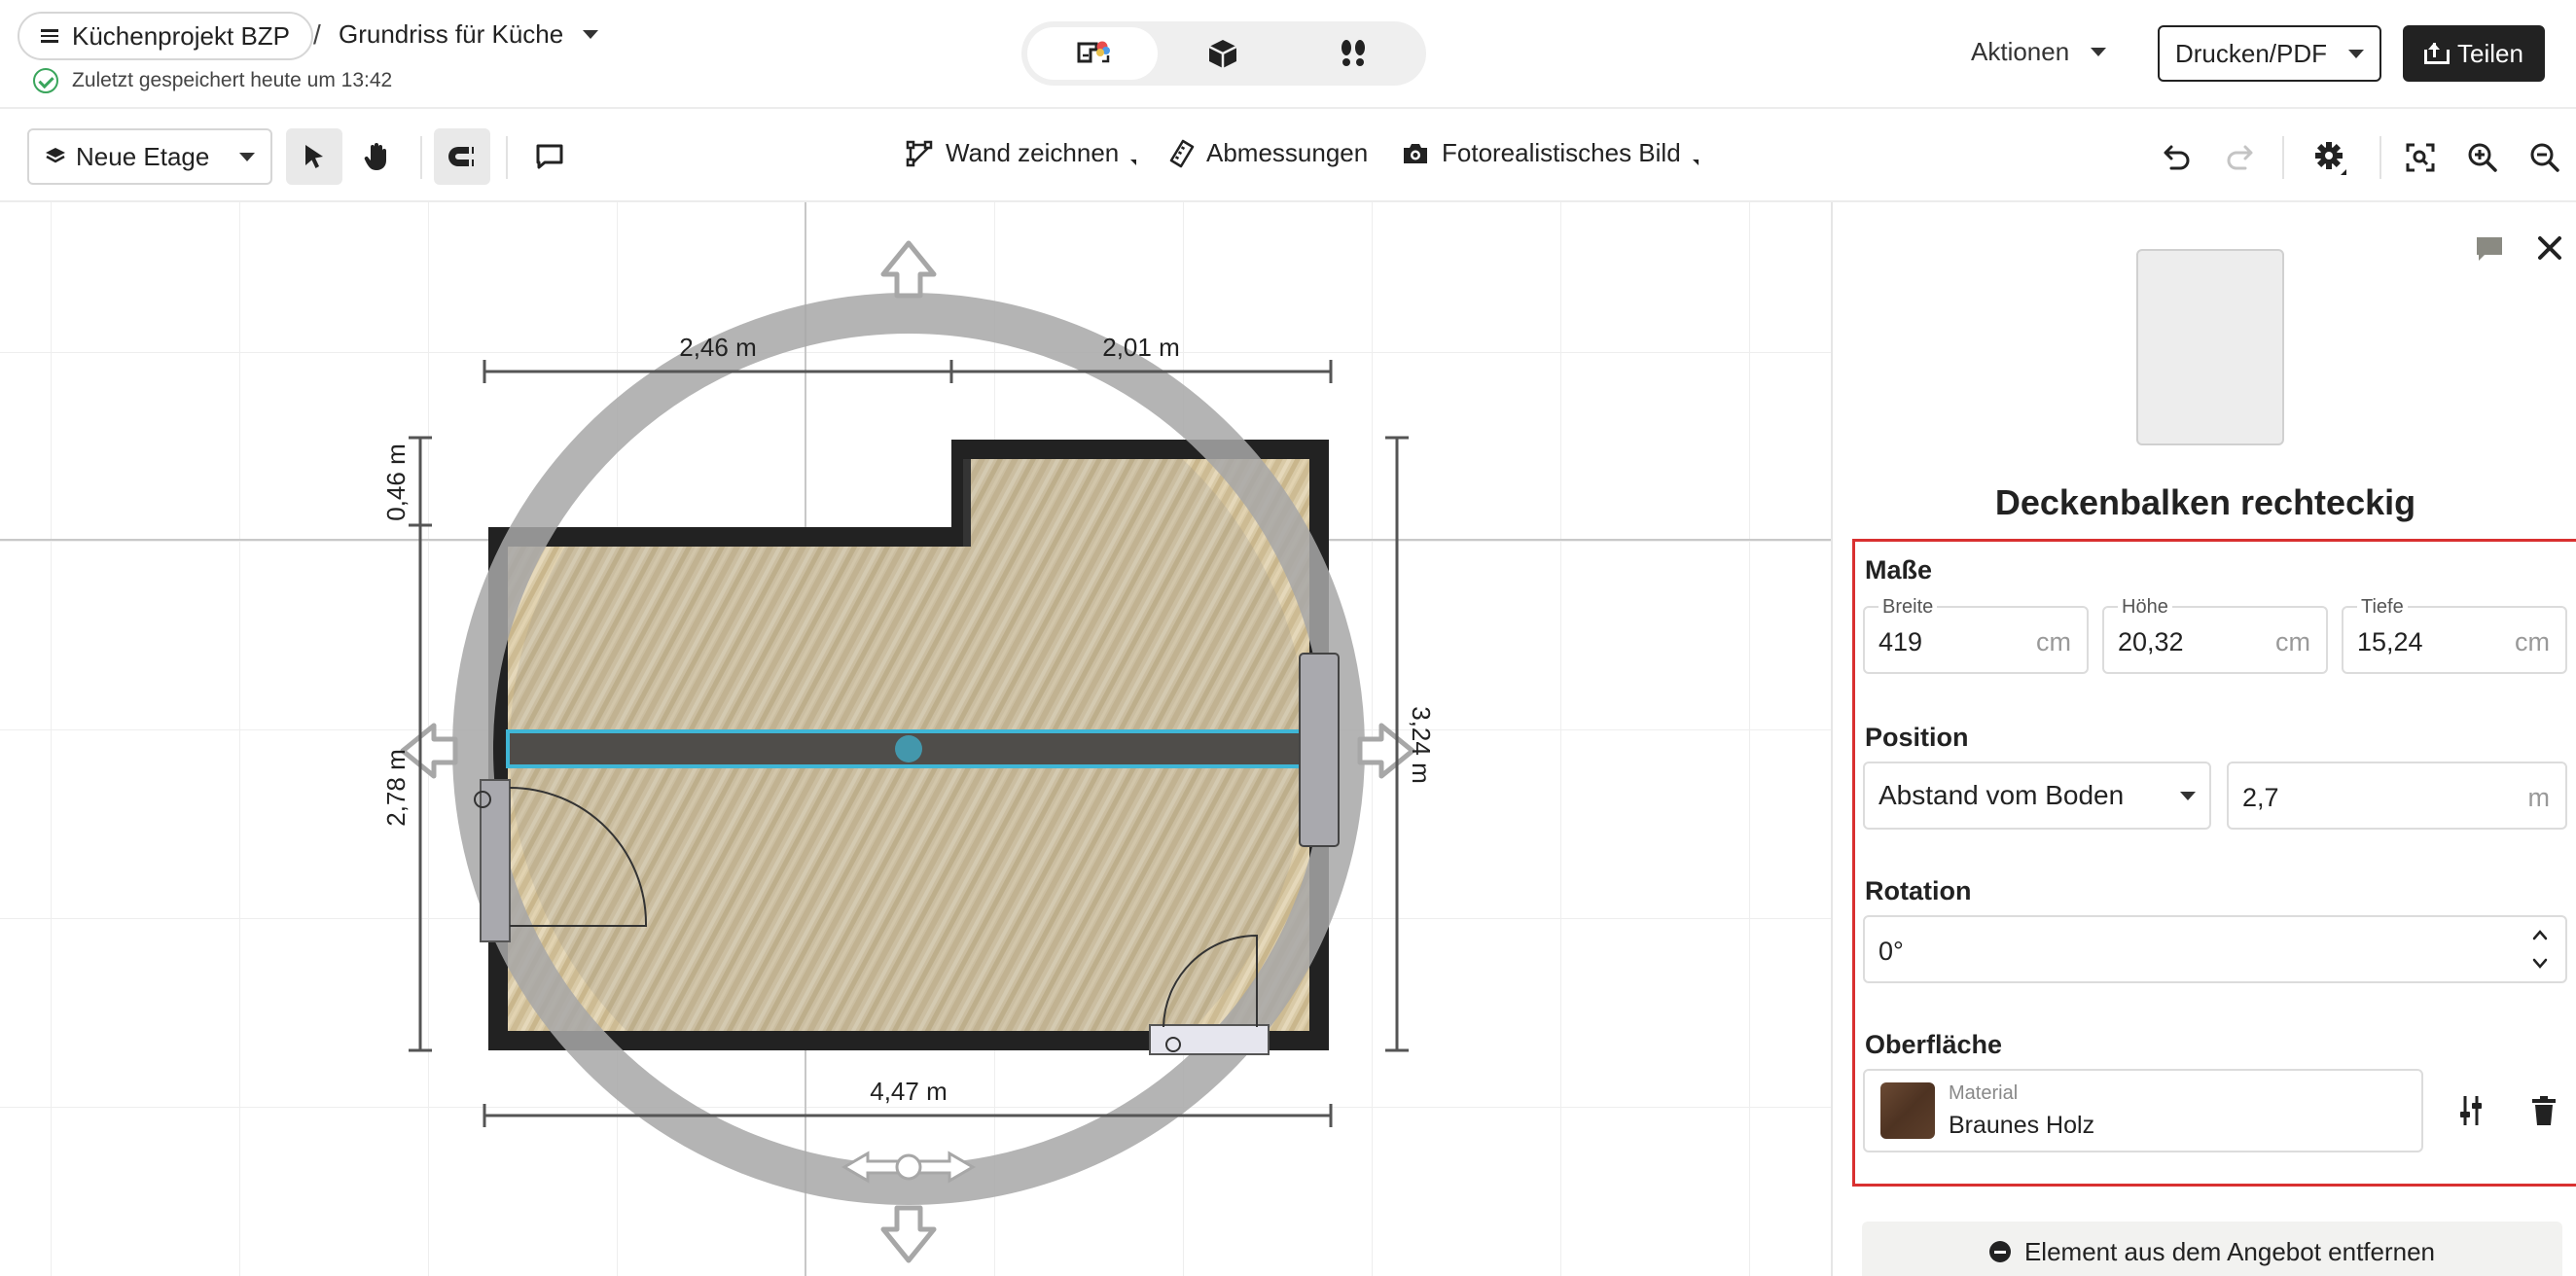 Image resolution: width=2576 pixels, height=1276 pixels. I want to click on panel-title: Deckenbalken rechteckig, so click(2205, 502).